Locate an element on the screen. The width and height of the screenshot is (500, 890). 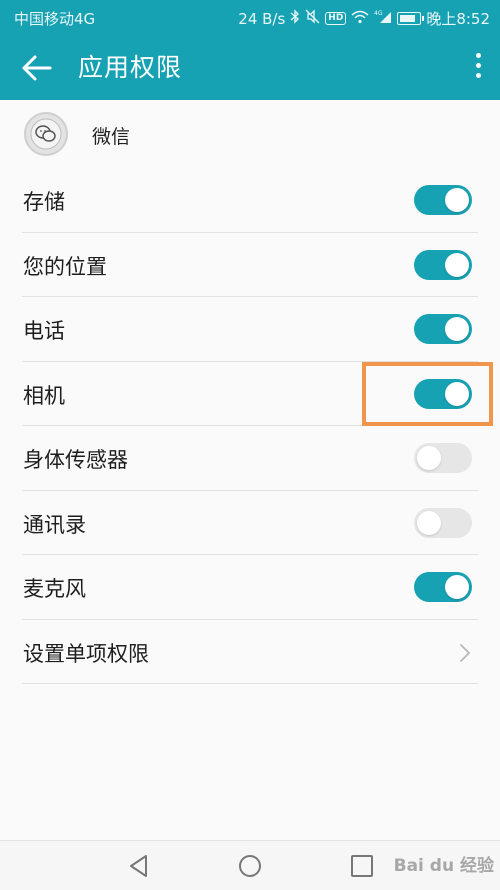
permission-row-phone: 电话 is located at coordinates (250, 329).